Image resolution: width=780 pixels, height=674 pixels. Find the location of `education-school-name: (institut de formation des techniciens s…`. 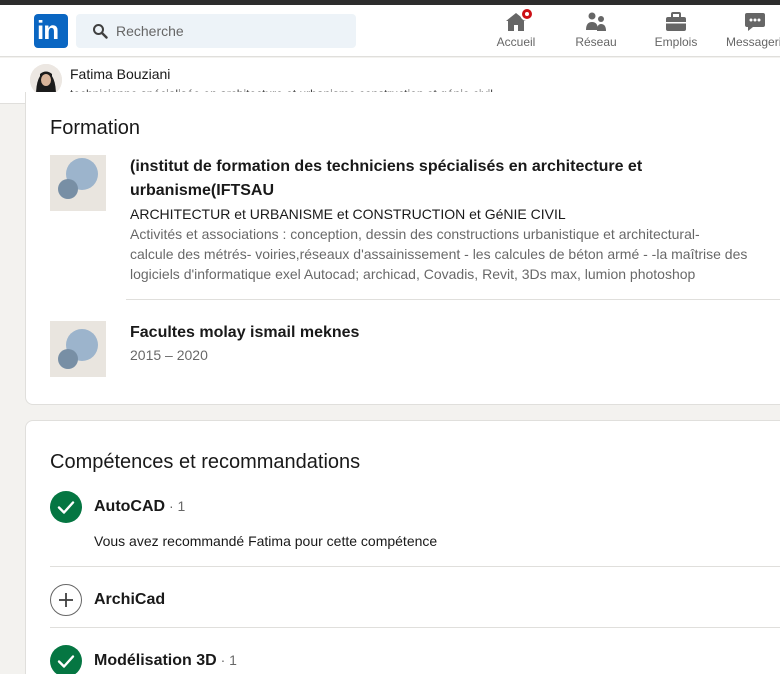

education-school-name: (institut de formation des techniciens s… is located at coordinates (386, 179).